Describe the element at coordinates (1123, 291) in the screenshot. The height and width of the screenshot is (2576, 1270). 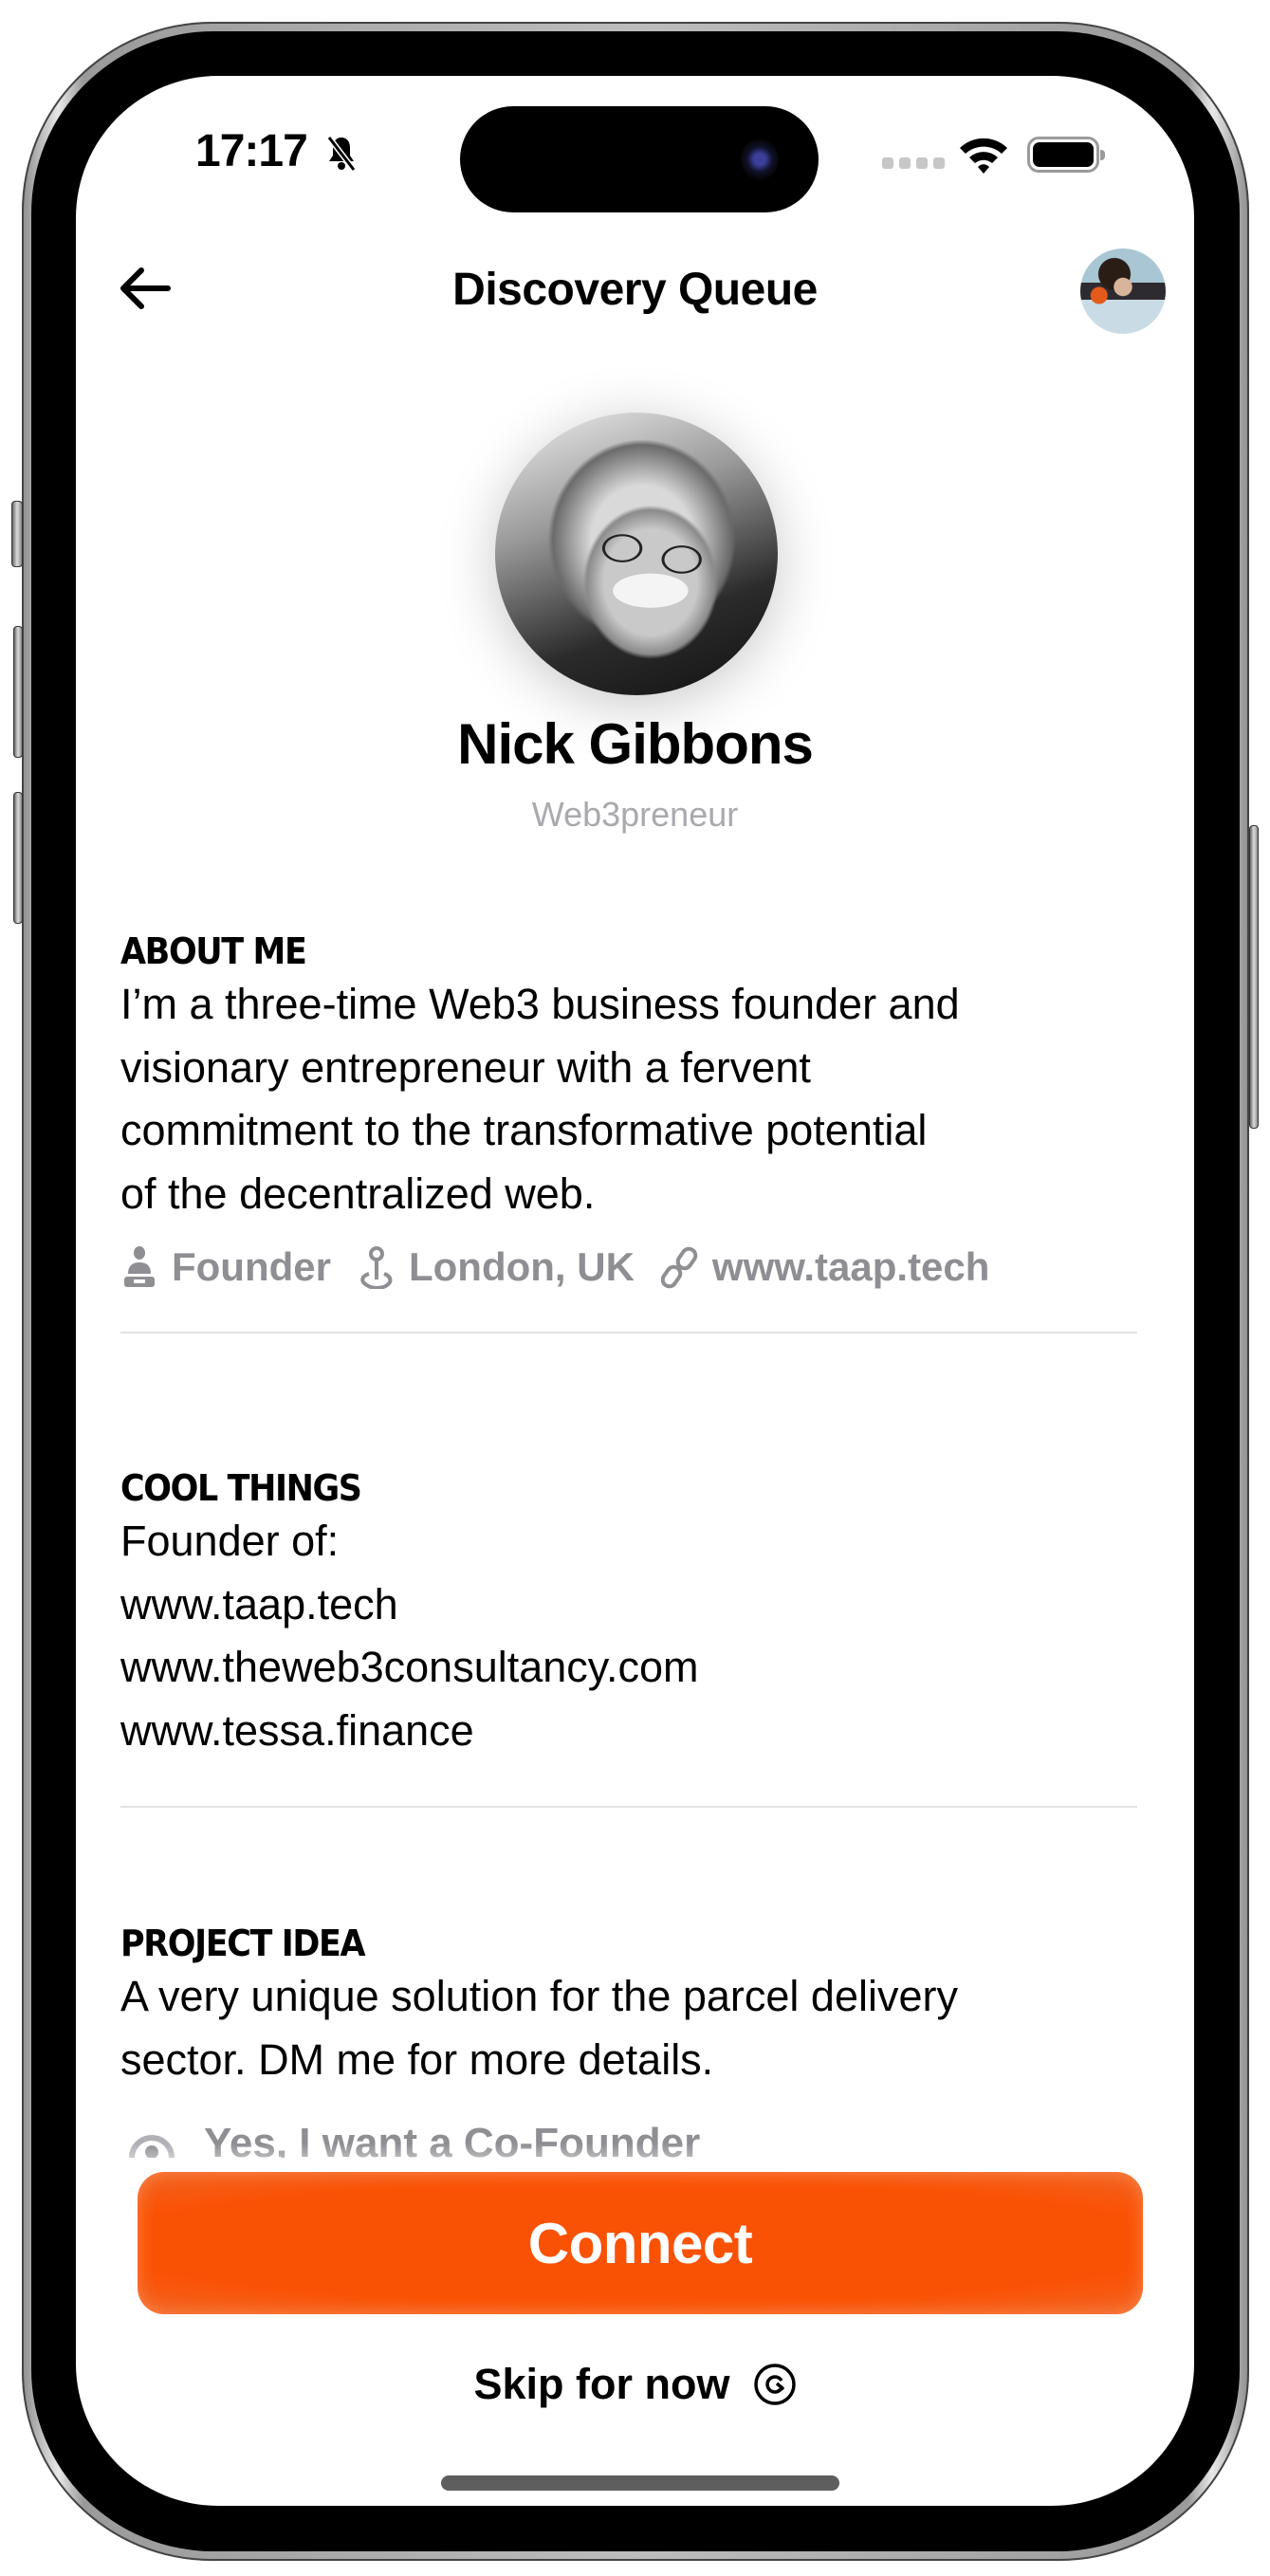
I see `user-avatar` at that location.